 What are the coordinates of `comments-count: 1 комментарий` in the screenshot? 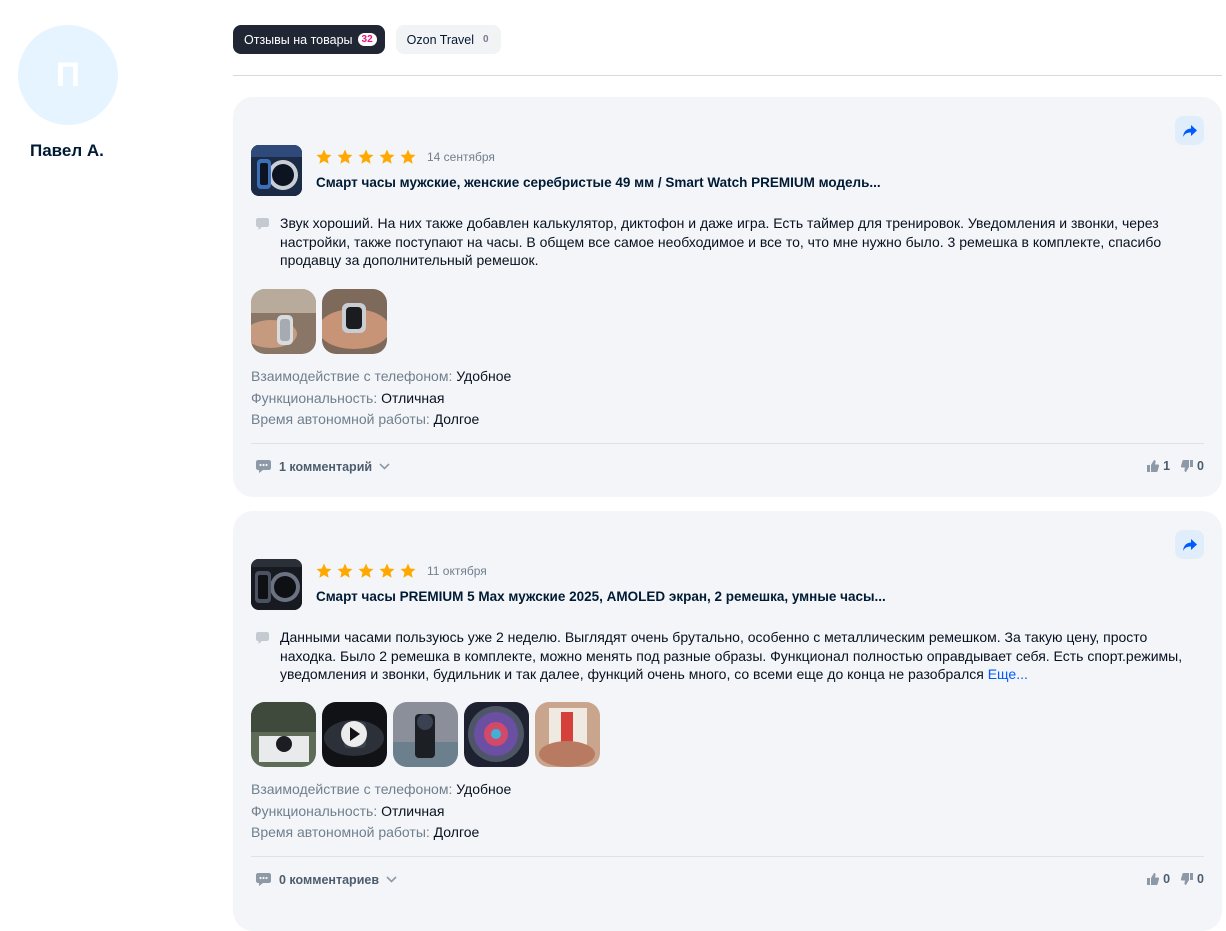 It's located at (326, 466).